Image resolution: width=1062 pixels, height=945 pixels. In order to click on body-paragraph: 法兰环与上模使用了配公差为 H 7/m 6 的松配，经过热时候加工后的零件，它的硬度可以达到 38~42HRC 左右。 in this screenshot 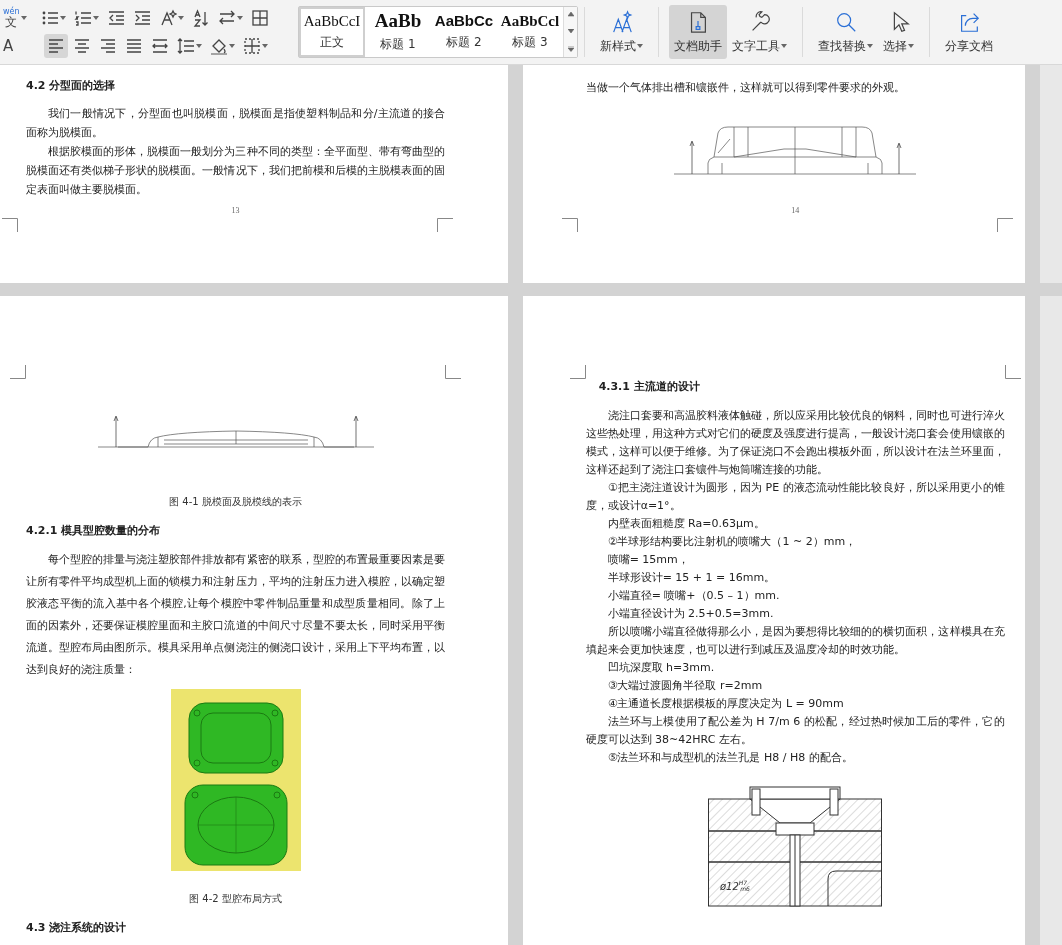, I will do `click(795, 731)`.